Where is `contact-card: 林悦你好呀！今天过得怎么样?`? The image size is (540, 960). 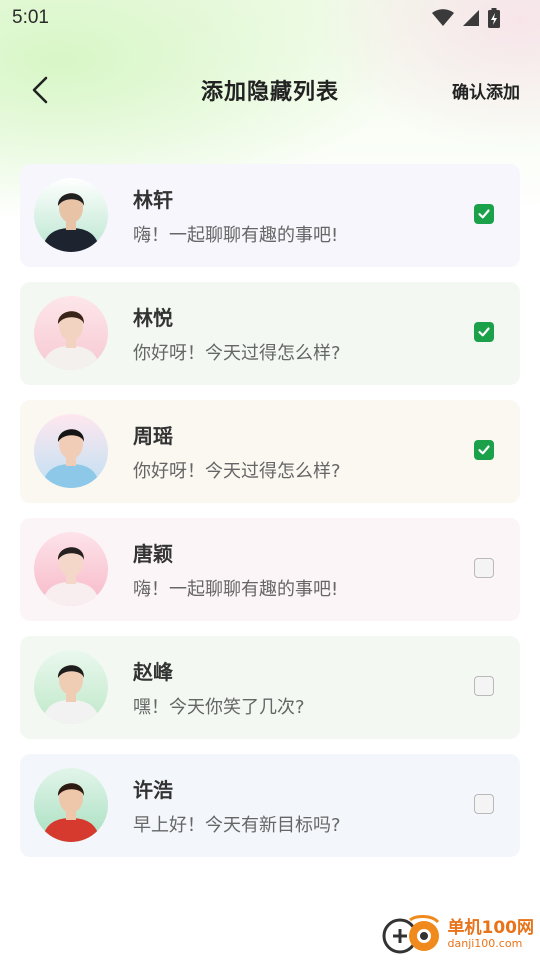 contact-card: 林悦你好呀！今天过得怎么样? is located at coordinates (270, 333).